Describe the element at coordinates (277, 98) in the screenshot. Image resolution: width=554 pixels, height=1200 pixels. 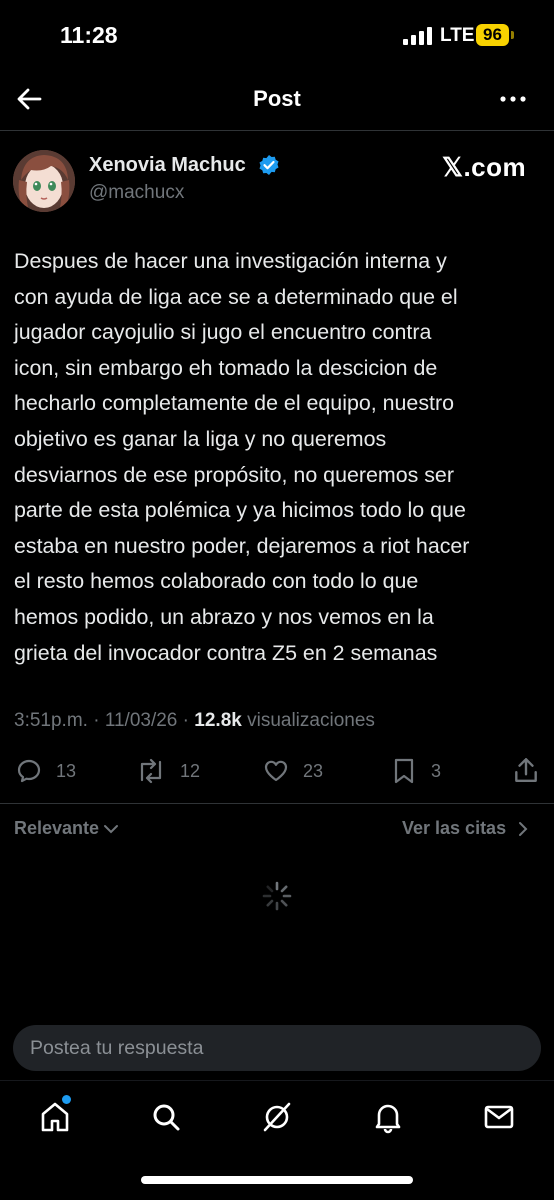
I see `page-title: Post` at that location.